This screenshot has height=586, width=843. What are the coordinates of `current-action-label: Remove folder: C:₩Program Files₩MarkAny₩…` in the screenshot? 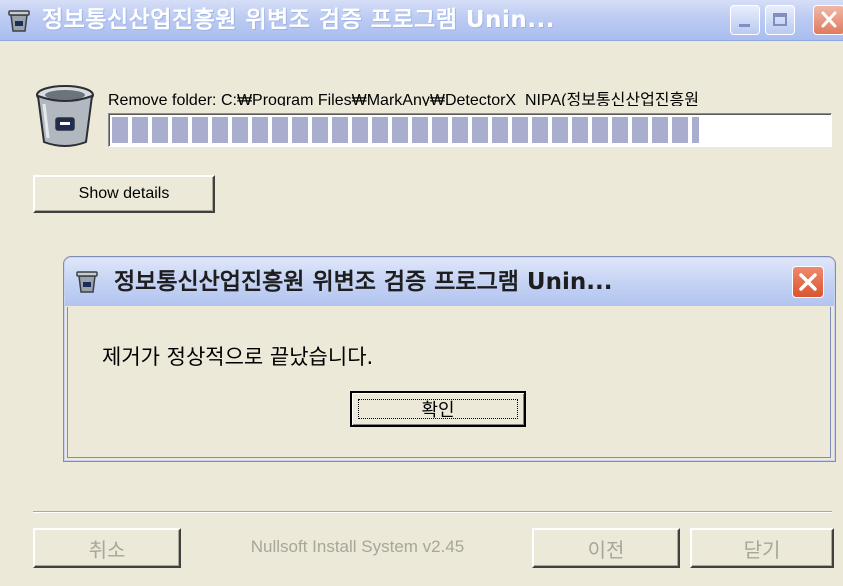 It's located at (403, 99).